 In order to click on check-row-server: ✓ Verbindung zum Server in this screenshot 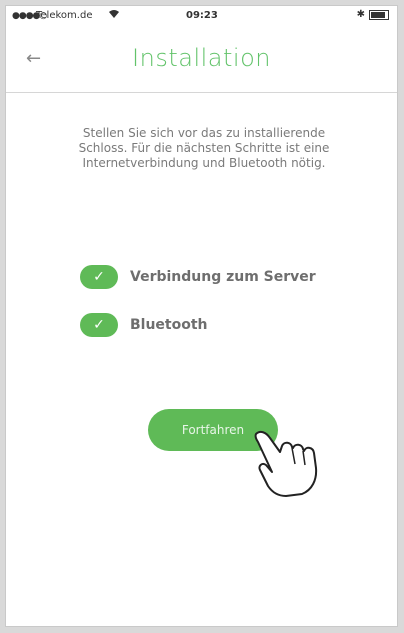, I will do `click(198, 277)`.